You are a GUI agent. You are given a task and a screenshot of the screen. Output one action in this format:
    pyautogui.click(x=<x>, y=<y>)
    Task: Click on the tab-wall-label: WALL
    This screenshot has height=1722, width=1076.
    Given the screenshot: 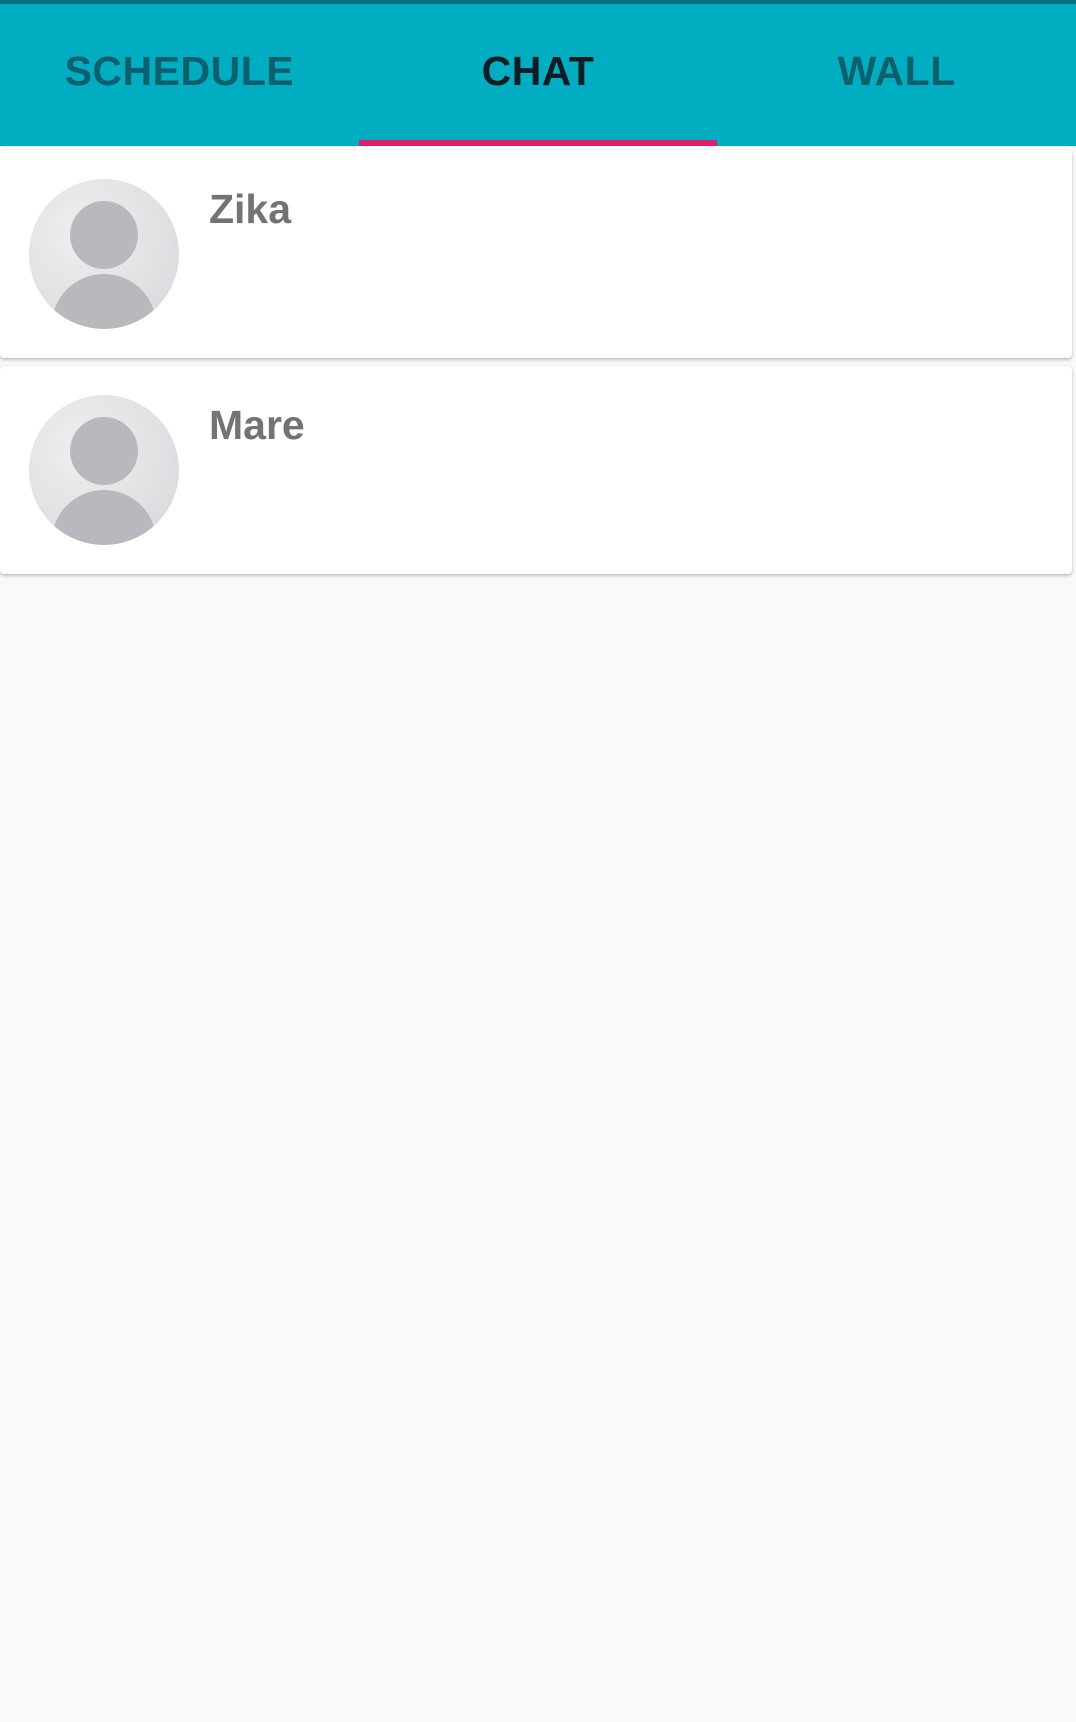 What is the action you would take?
    pyautogui.click(x=896, y=70)
    